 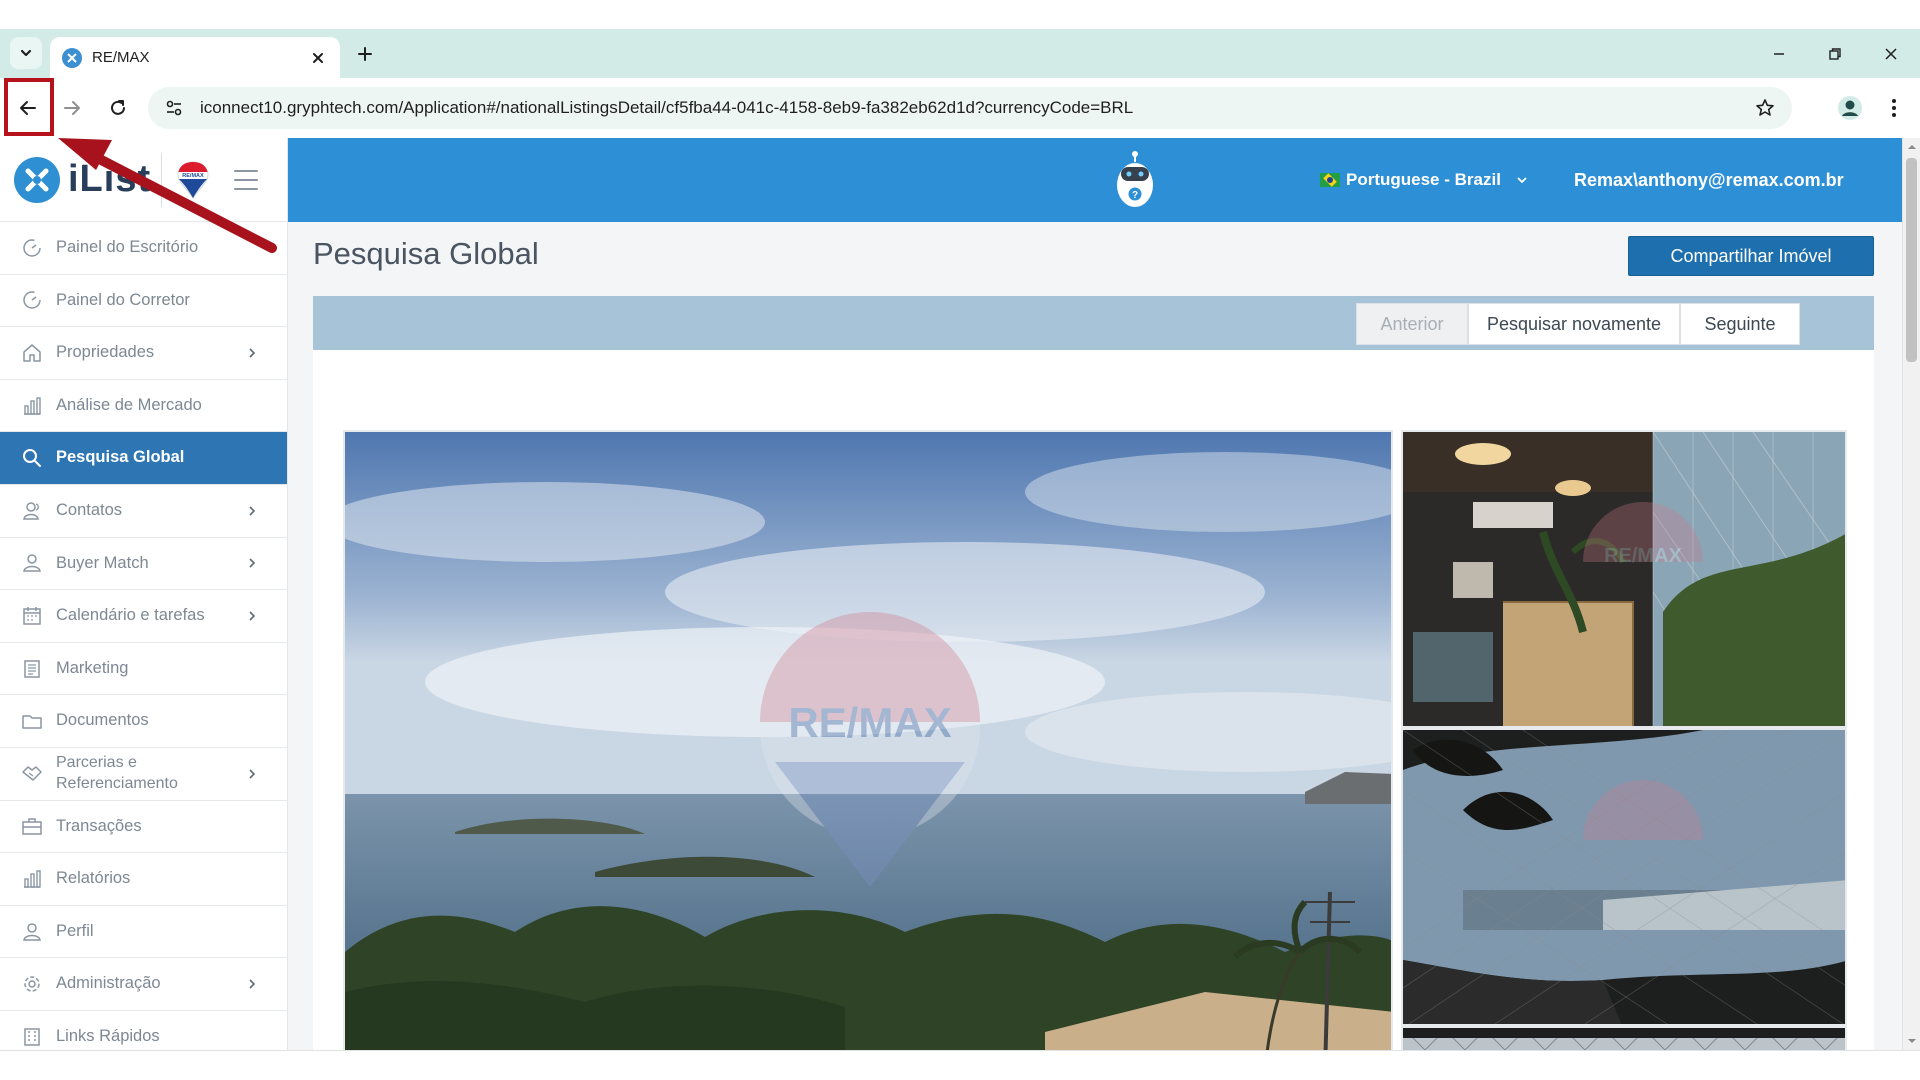 I want to click on sidebar-item-contatos: Contatos, so click(x=143, y=511).